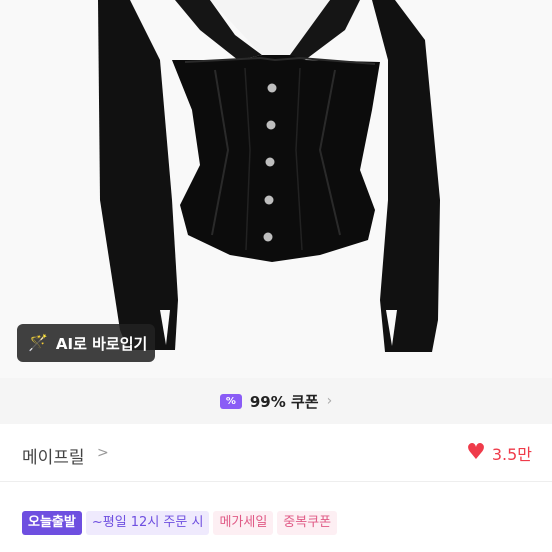 Image resolution: width=552 pixels, height=552 pixels. I want to click on coupon-text: 99% 쿠폰, so click(284, 401).